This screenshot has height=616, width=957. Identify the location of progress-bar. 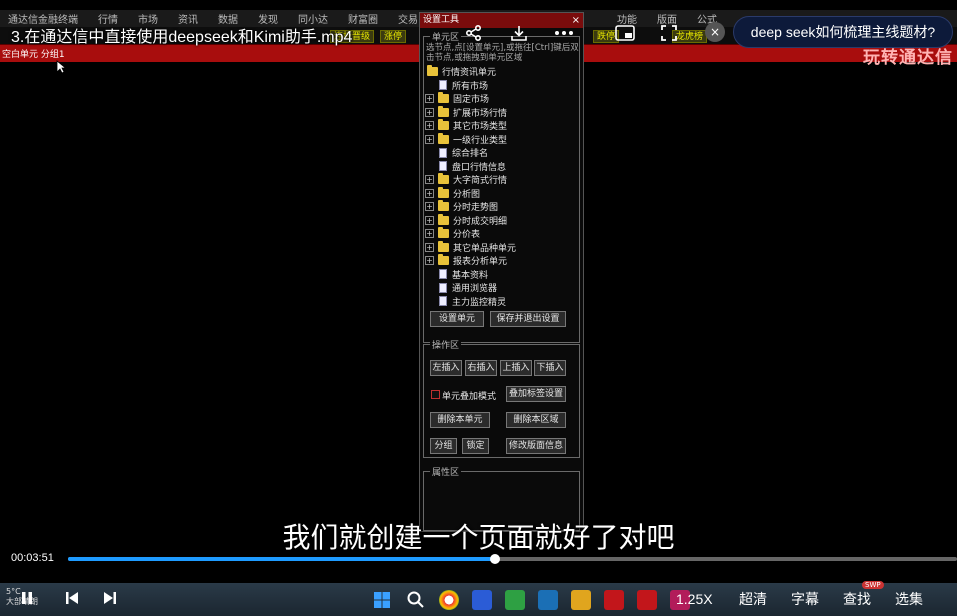
(512, 559).